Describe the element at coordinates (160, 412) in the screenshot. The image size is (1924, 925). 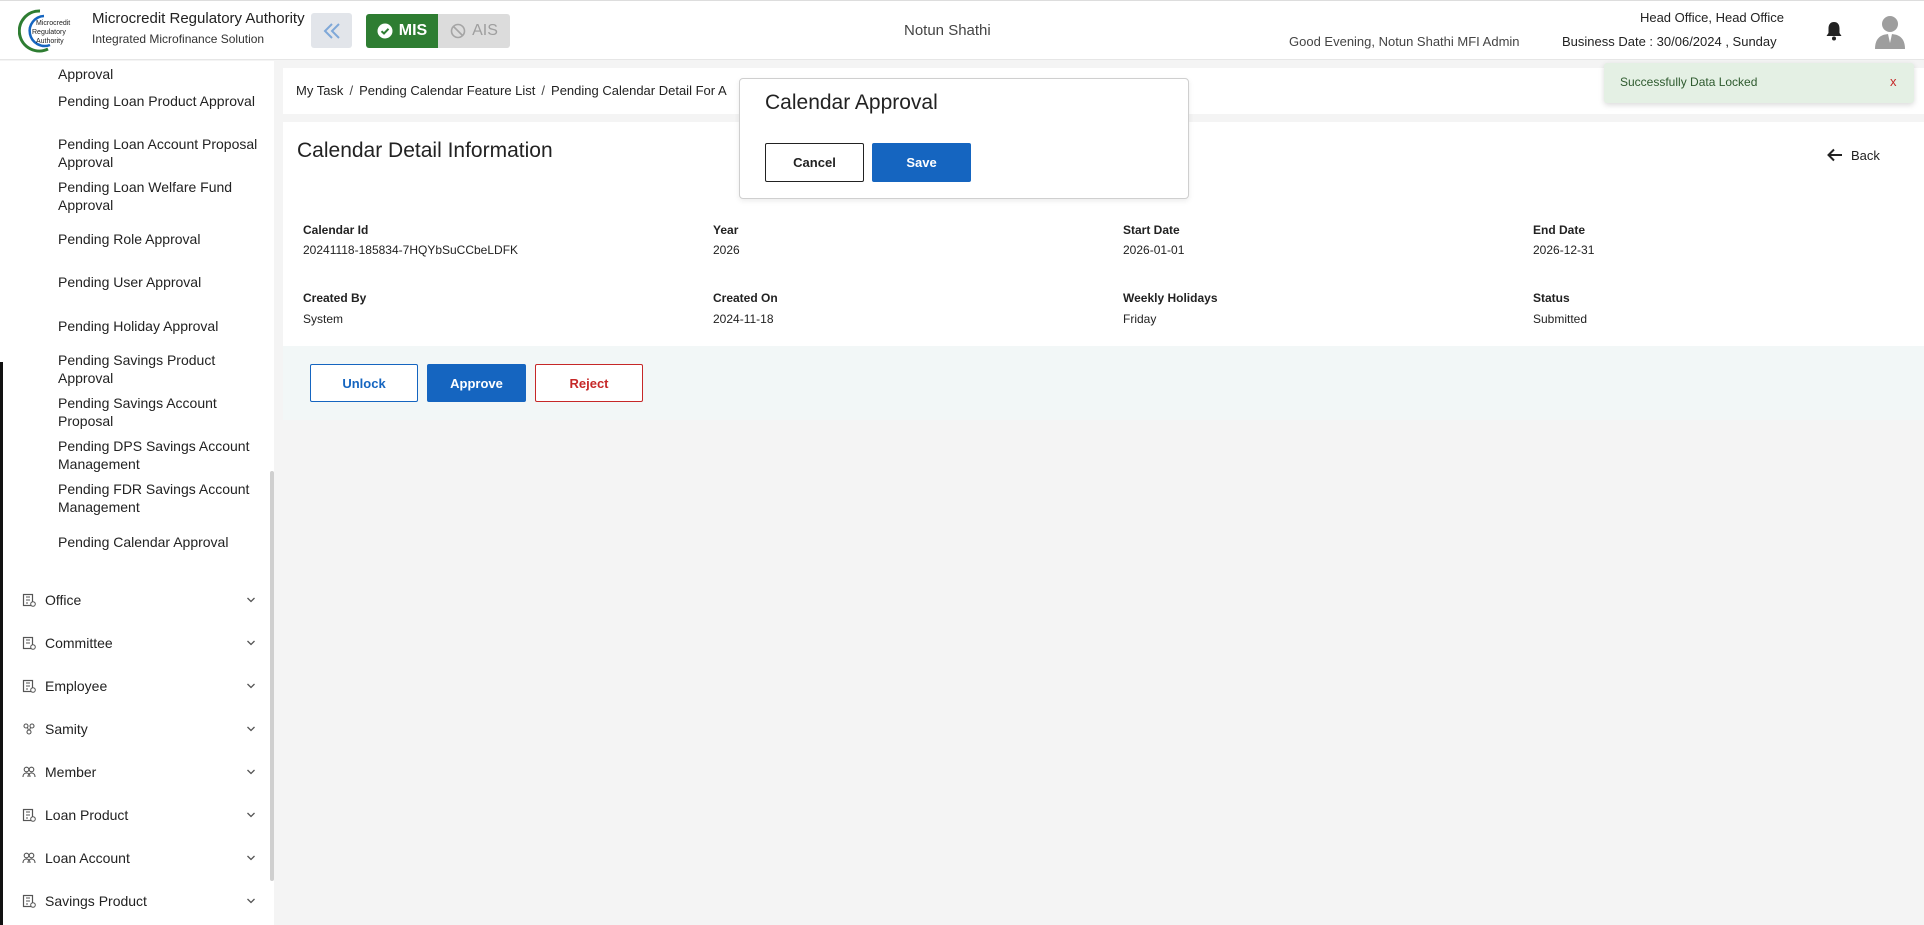
I see `sidebar-item-pending-savings-account-proposal: Pending Savings Account Proposal` at that location.